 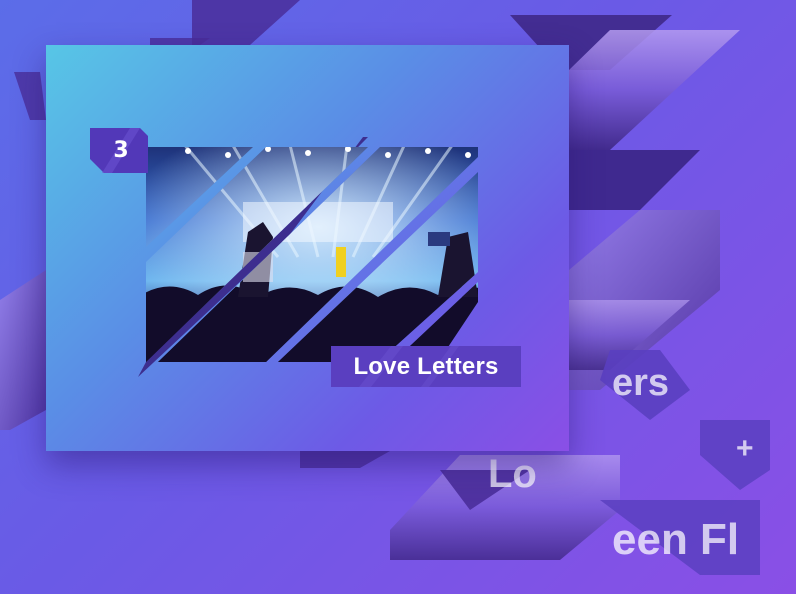 I want to click on card-number: 3, so click(x=121, y=150).